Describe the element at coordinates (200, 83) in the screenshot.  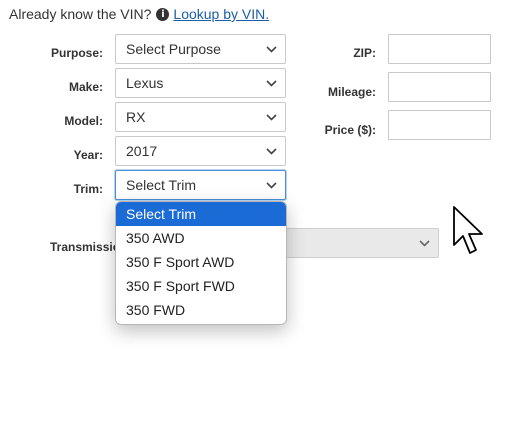
I see `make-select: Lexus` at that location.